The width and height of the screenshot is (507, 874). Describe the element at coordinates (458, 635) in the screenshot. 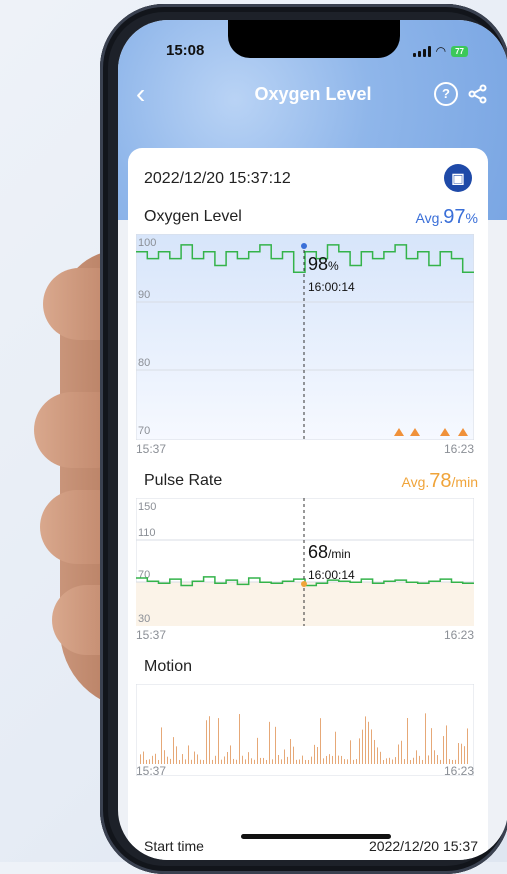

I see `pulse-end-time: 16:23` at that location.